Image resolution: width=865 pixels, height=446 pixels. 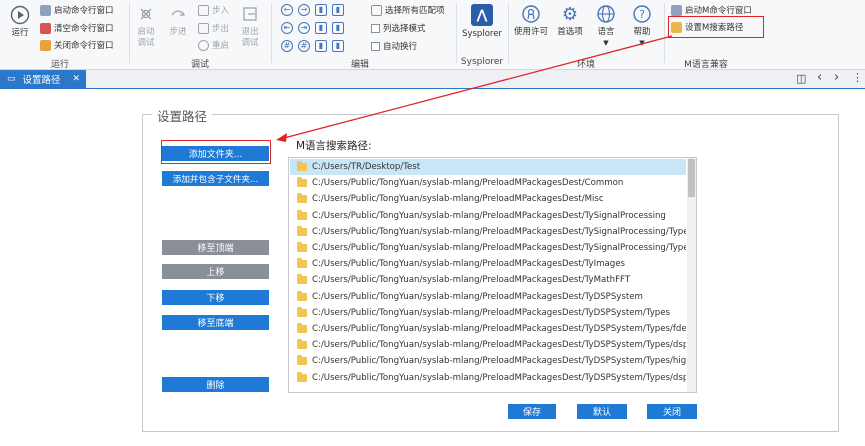 What do you see at coordinates (146, 37) in the screenshot?
I see `start-debug-label: 启动 调试` at bounding box center [146, 37].